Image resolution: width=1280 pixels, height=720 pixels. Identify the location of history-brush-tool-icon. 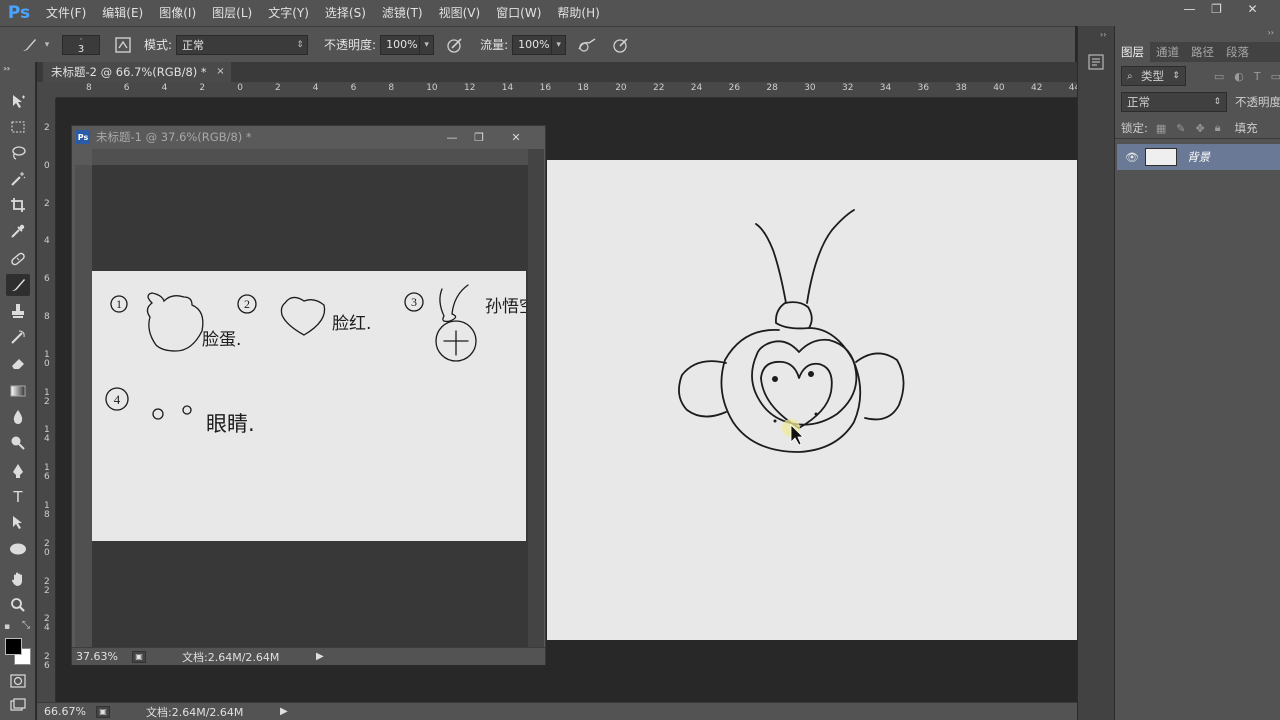
(18, 337).